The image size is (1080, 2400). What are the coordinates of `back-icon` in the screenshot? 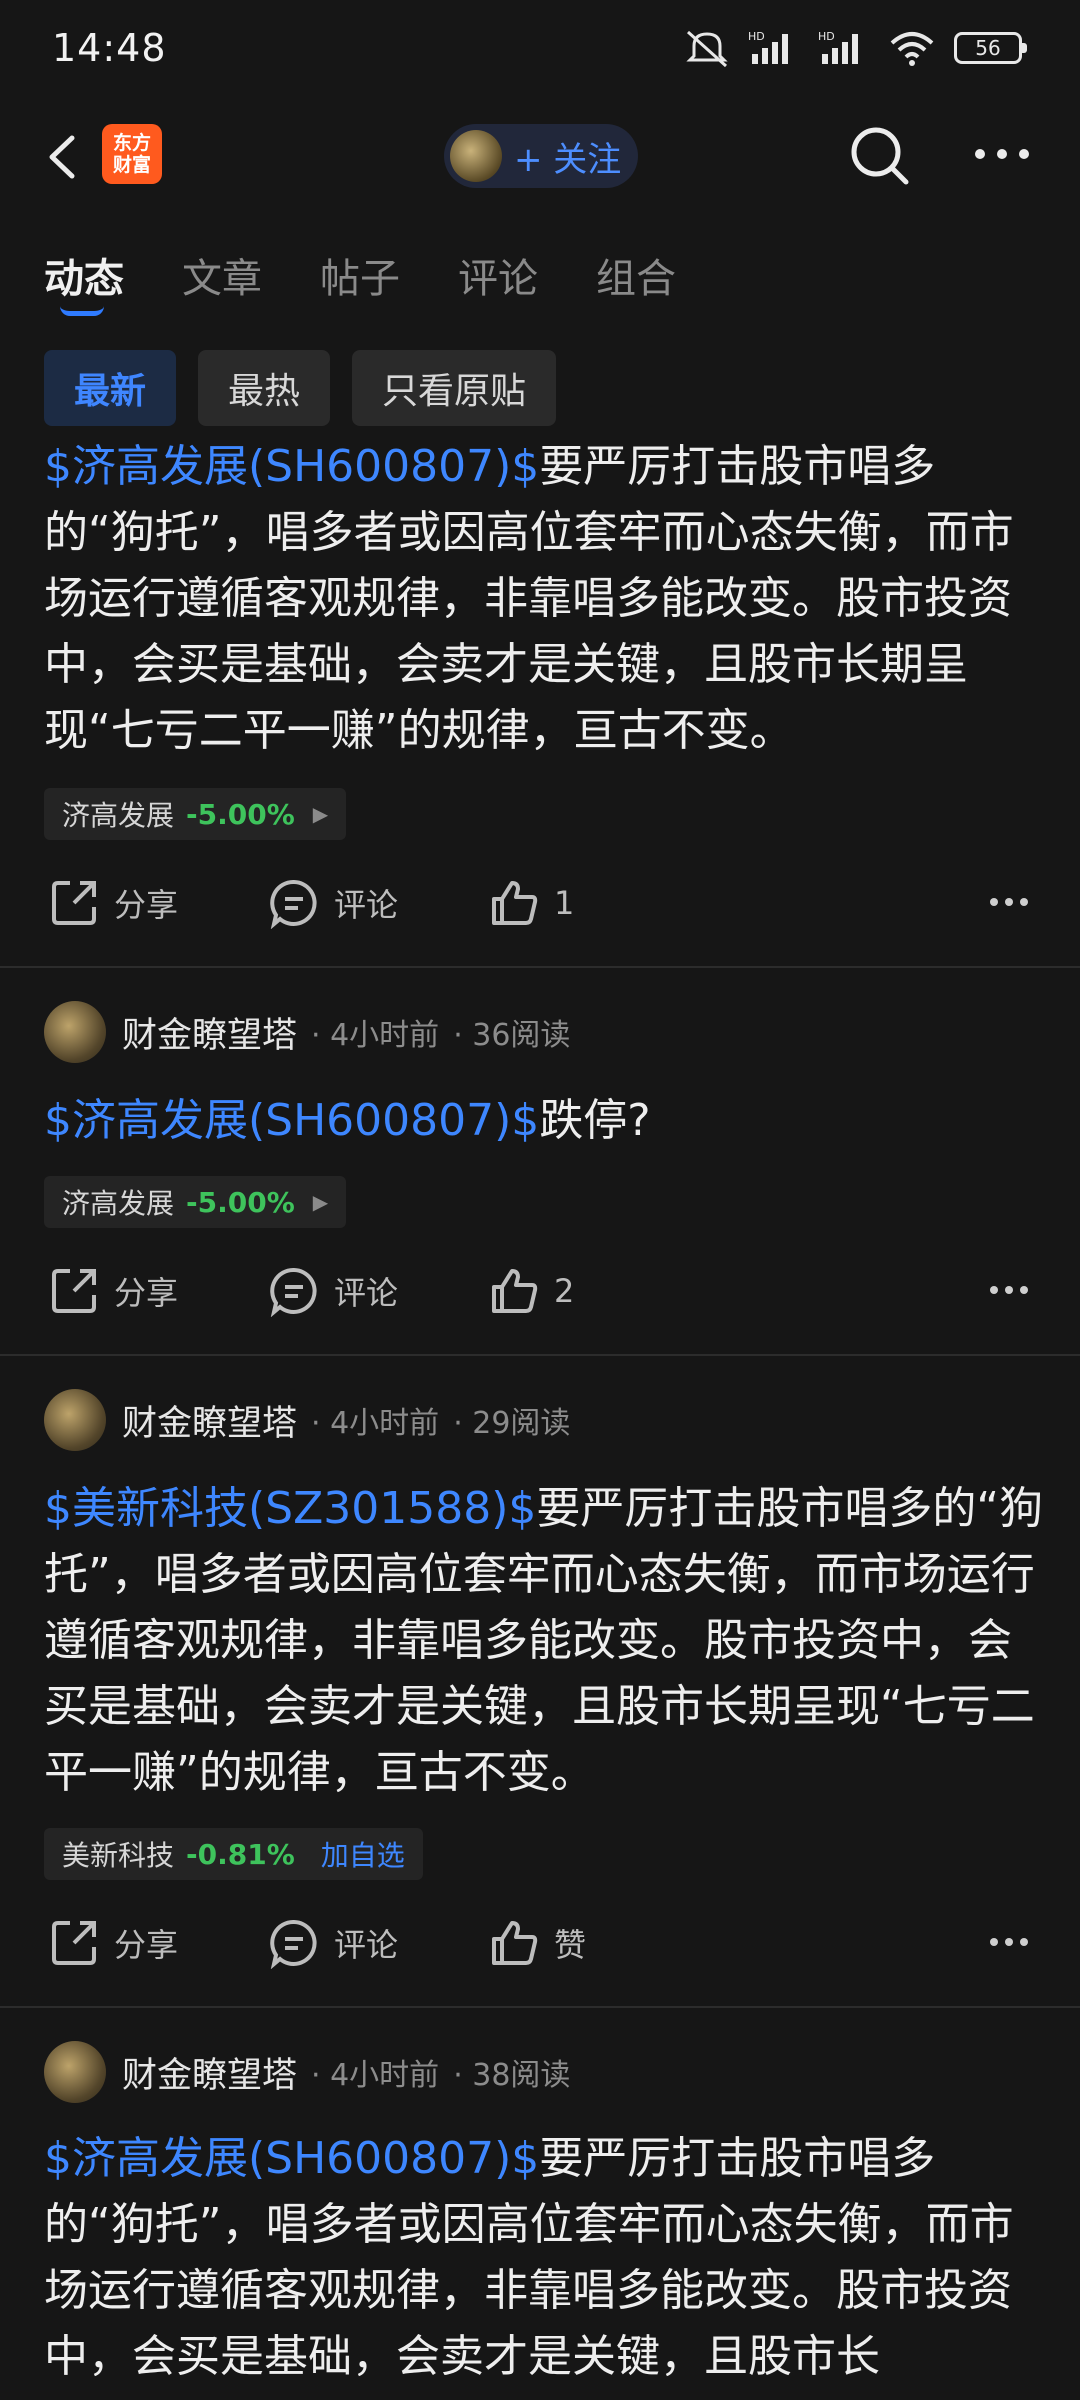 It's located at (62, 157).